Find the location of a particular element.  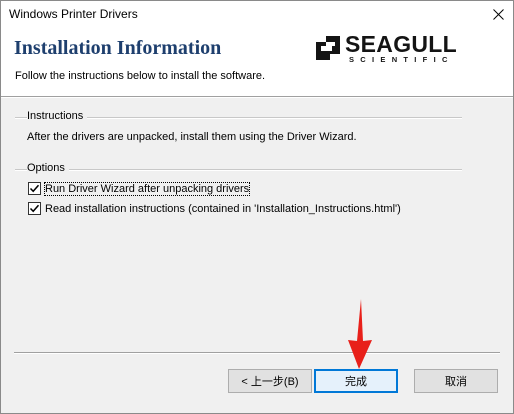

logo-sub-text: SCIENTIFIC is located at coordinates (401, 59).